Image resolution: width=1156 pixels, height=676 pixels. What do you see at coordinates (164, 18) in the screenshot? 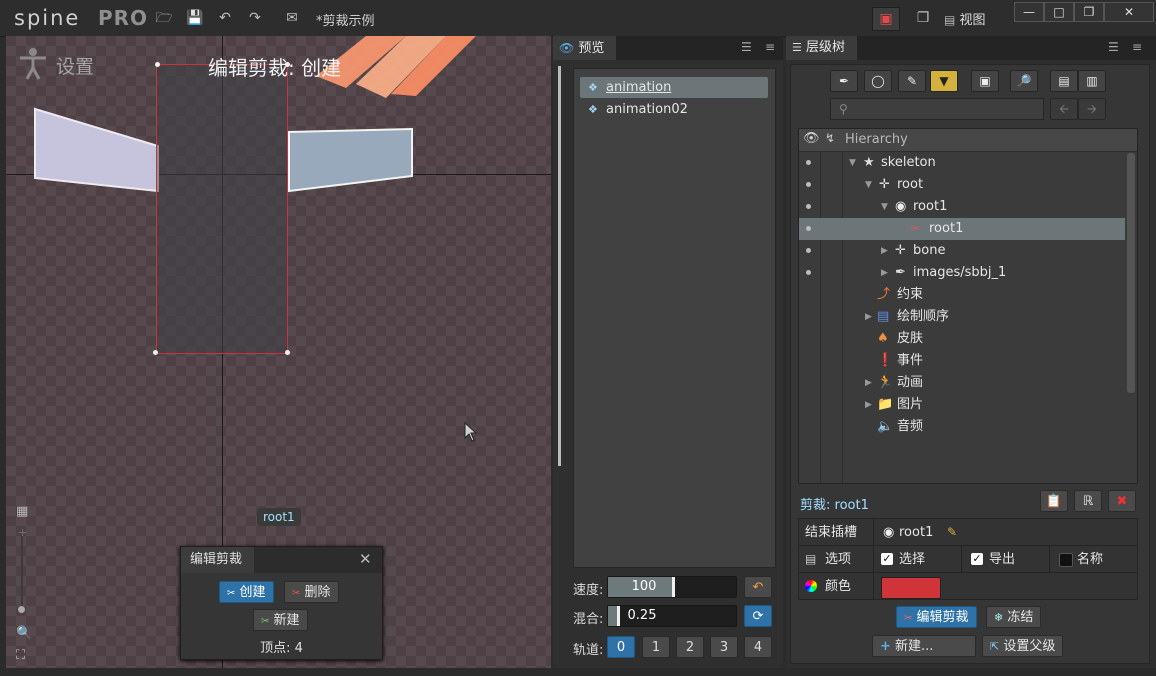
I see `open-folder-icon: 🗁` at bounding box center [164, 18].